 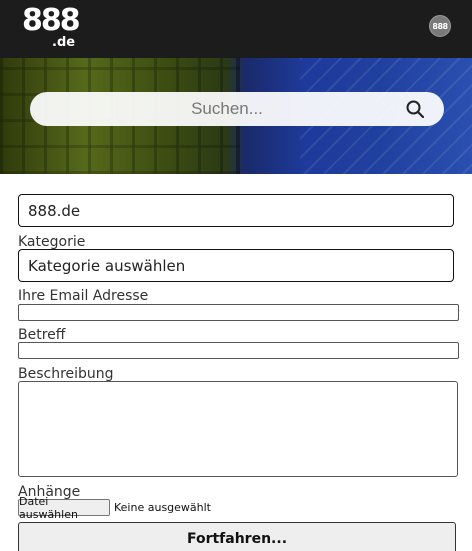 What do you see at coordinates (64, 508) in the screenshot?
I see `file-choose-button: Datei auswählen` at bounding box center [64, 508].